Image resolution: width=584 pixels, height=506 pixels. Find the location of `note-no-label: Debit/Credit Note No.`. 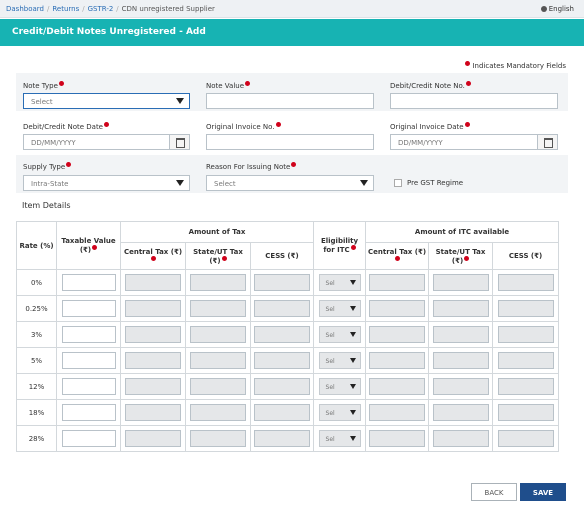

note-no-label: Debit/Credit Note No. is located at coordinates (430, 85).